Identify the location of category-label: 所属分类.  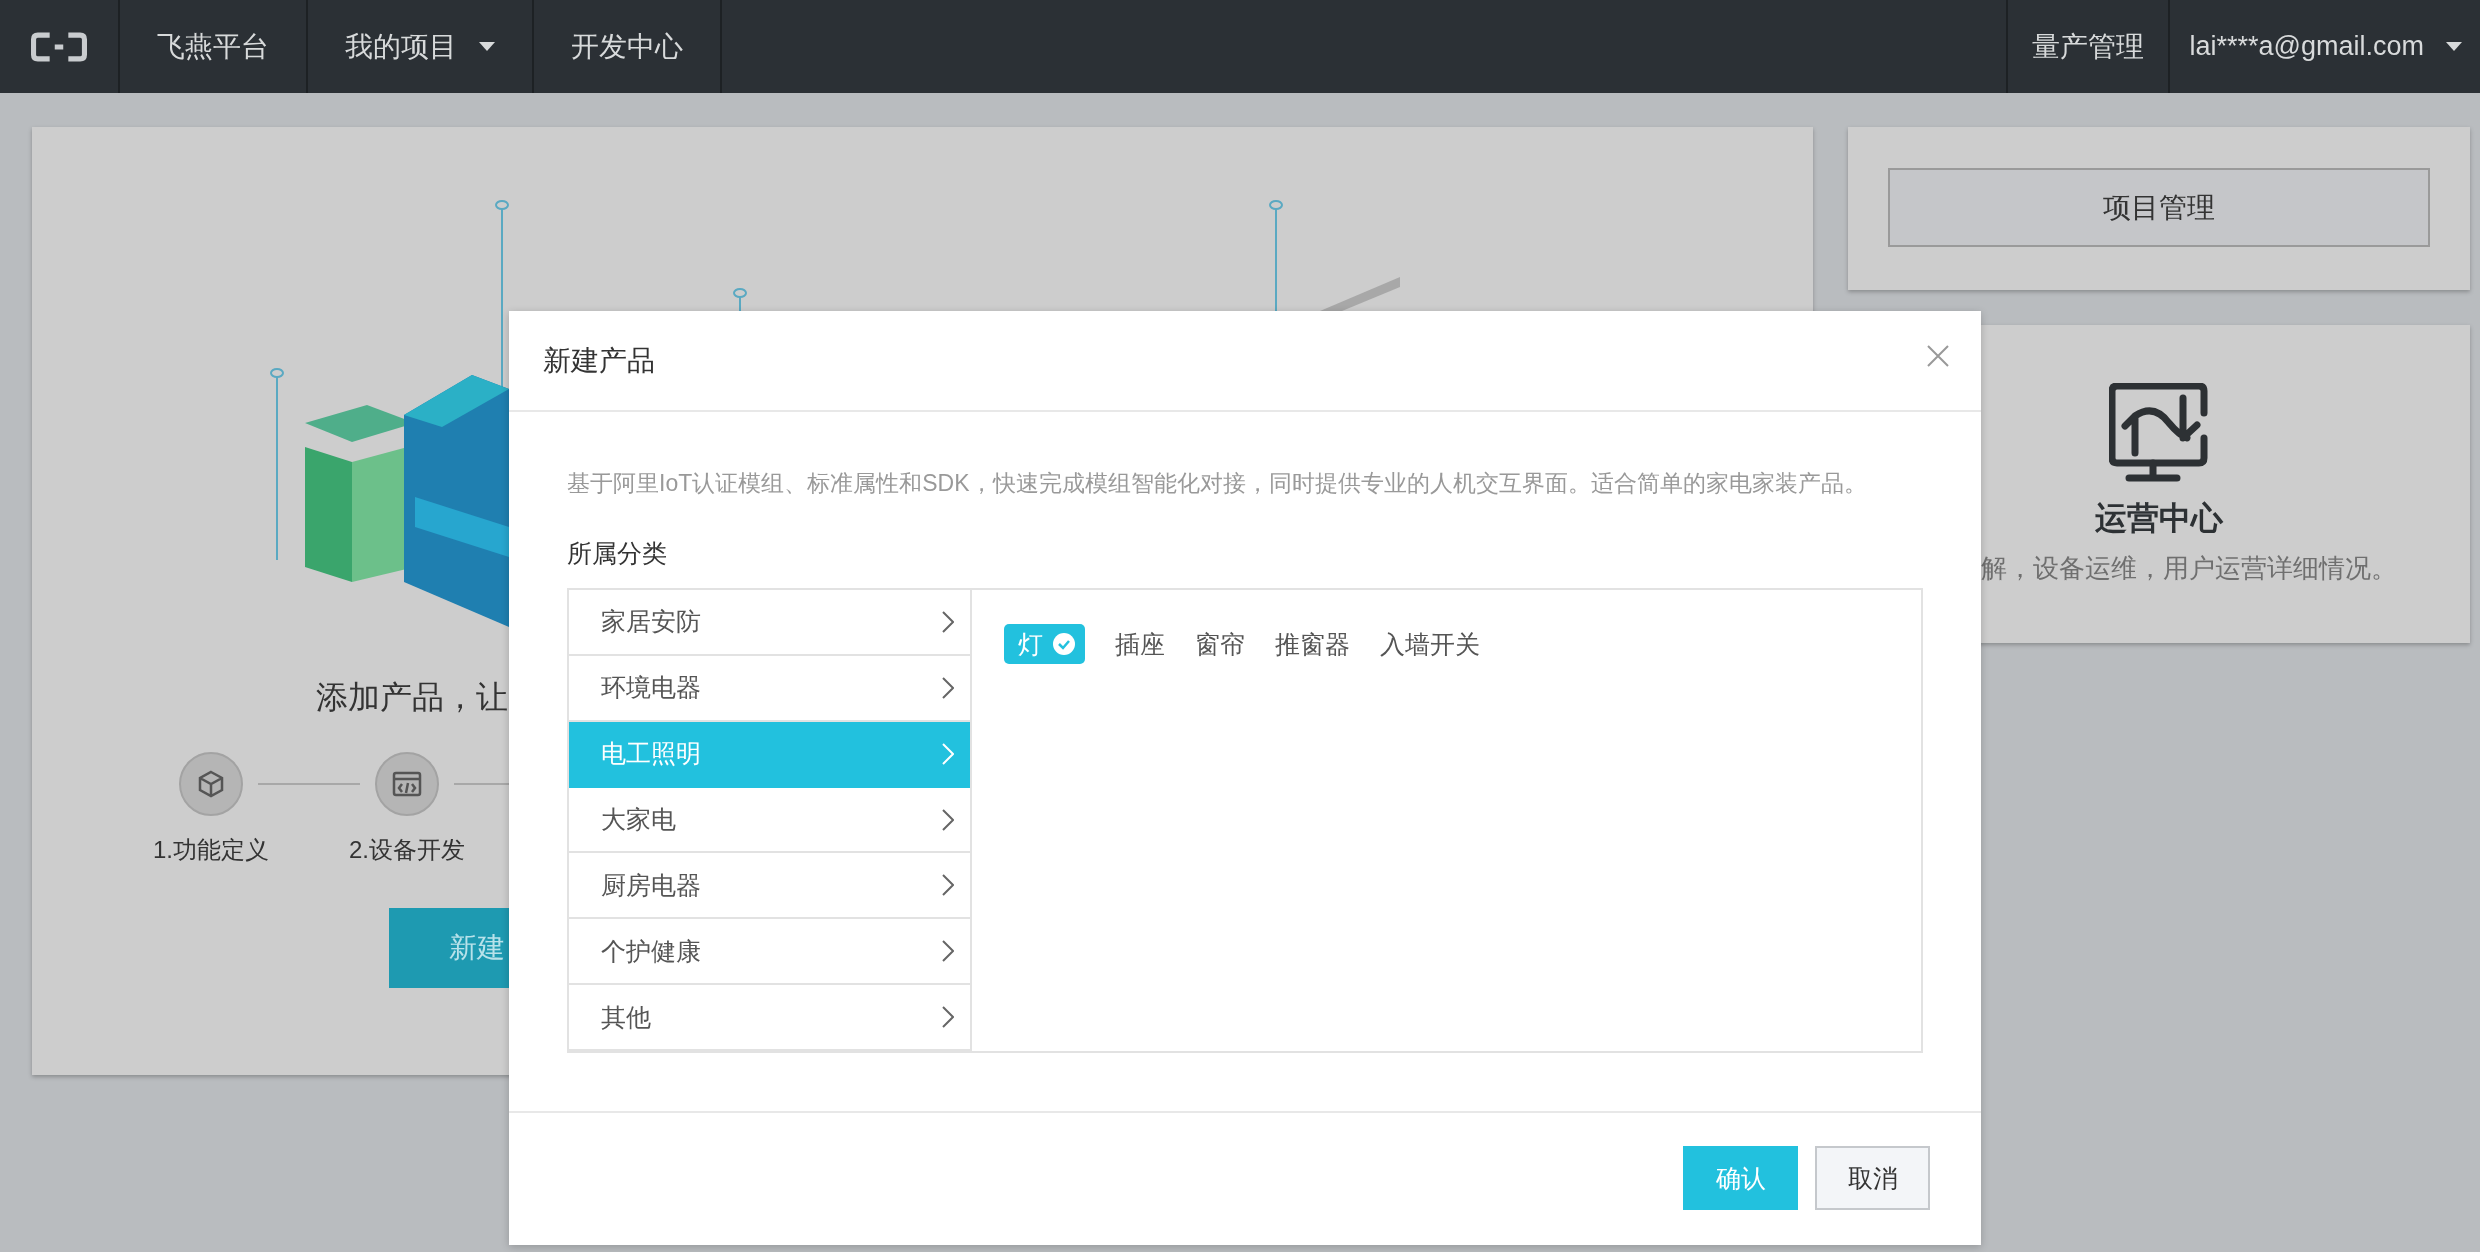
(617, 553).